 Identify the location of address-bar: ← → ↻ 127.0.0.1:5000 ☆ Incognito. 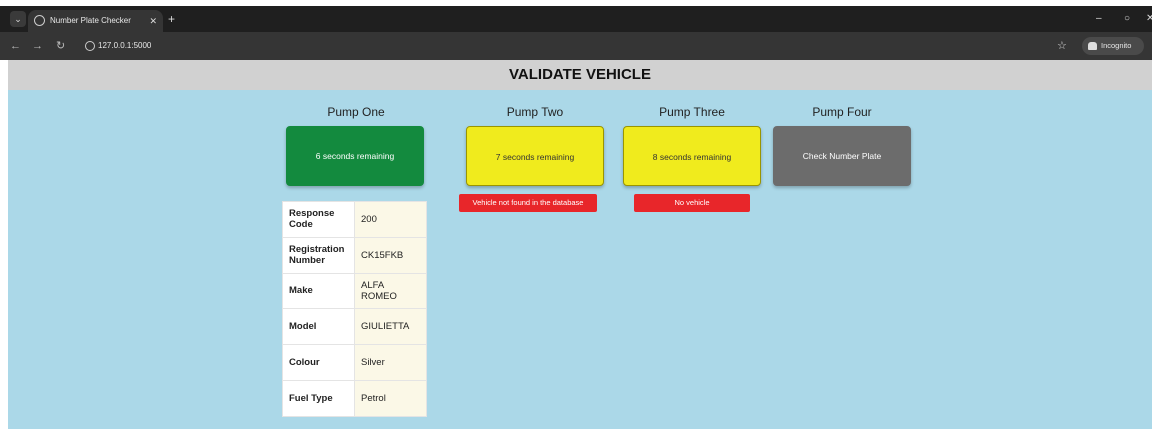
(576, 46).